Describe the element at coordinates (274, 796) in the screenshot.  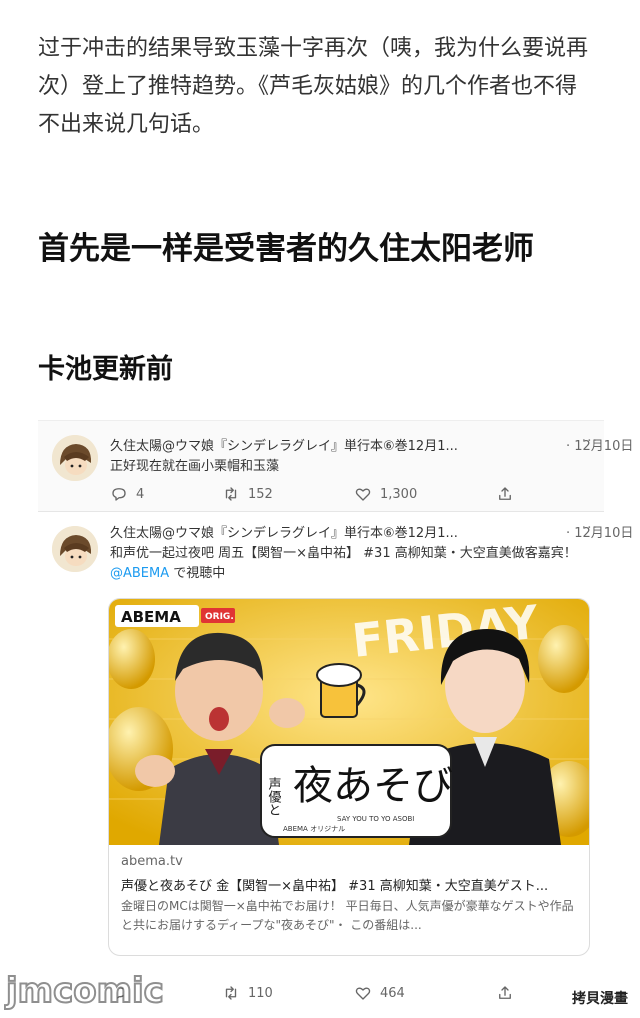
I see `show-title-vertical: 声優と` at that location.